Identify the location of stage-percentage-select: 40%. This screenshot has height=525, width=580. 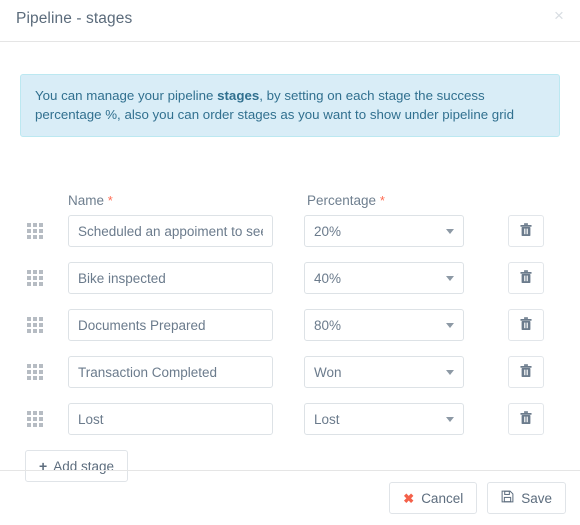
(384, 278).